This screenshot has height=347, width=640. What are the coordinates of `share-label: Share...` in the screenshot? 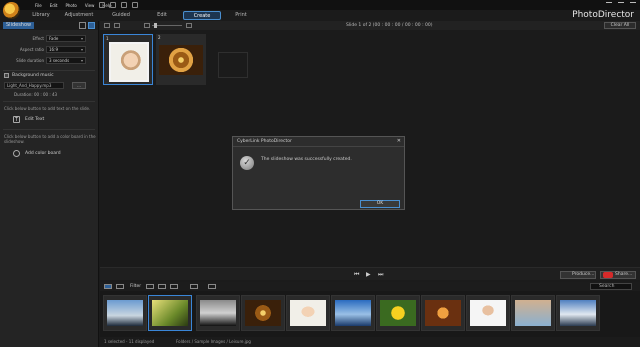 It's located at (624, 274).